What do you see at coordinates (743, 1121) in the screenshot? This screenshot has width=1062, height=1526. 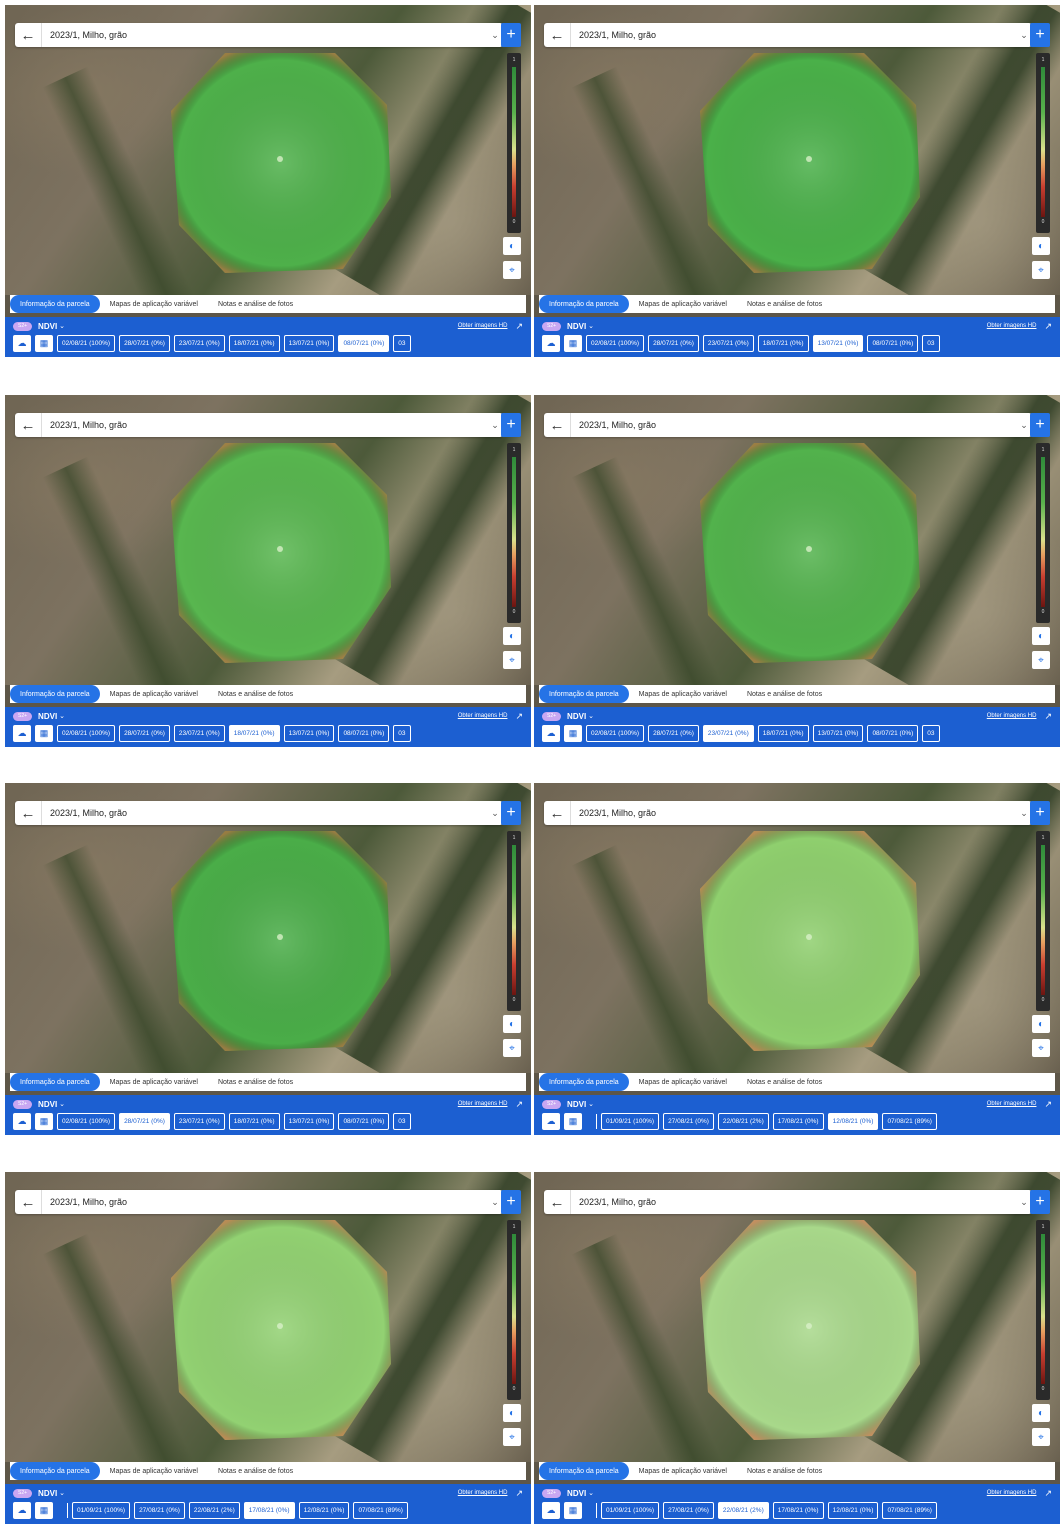 I see `date-button: 22/08/21 (2%)` at bounding box center [743, 1121].